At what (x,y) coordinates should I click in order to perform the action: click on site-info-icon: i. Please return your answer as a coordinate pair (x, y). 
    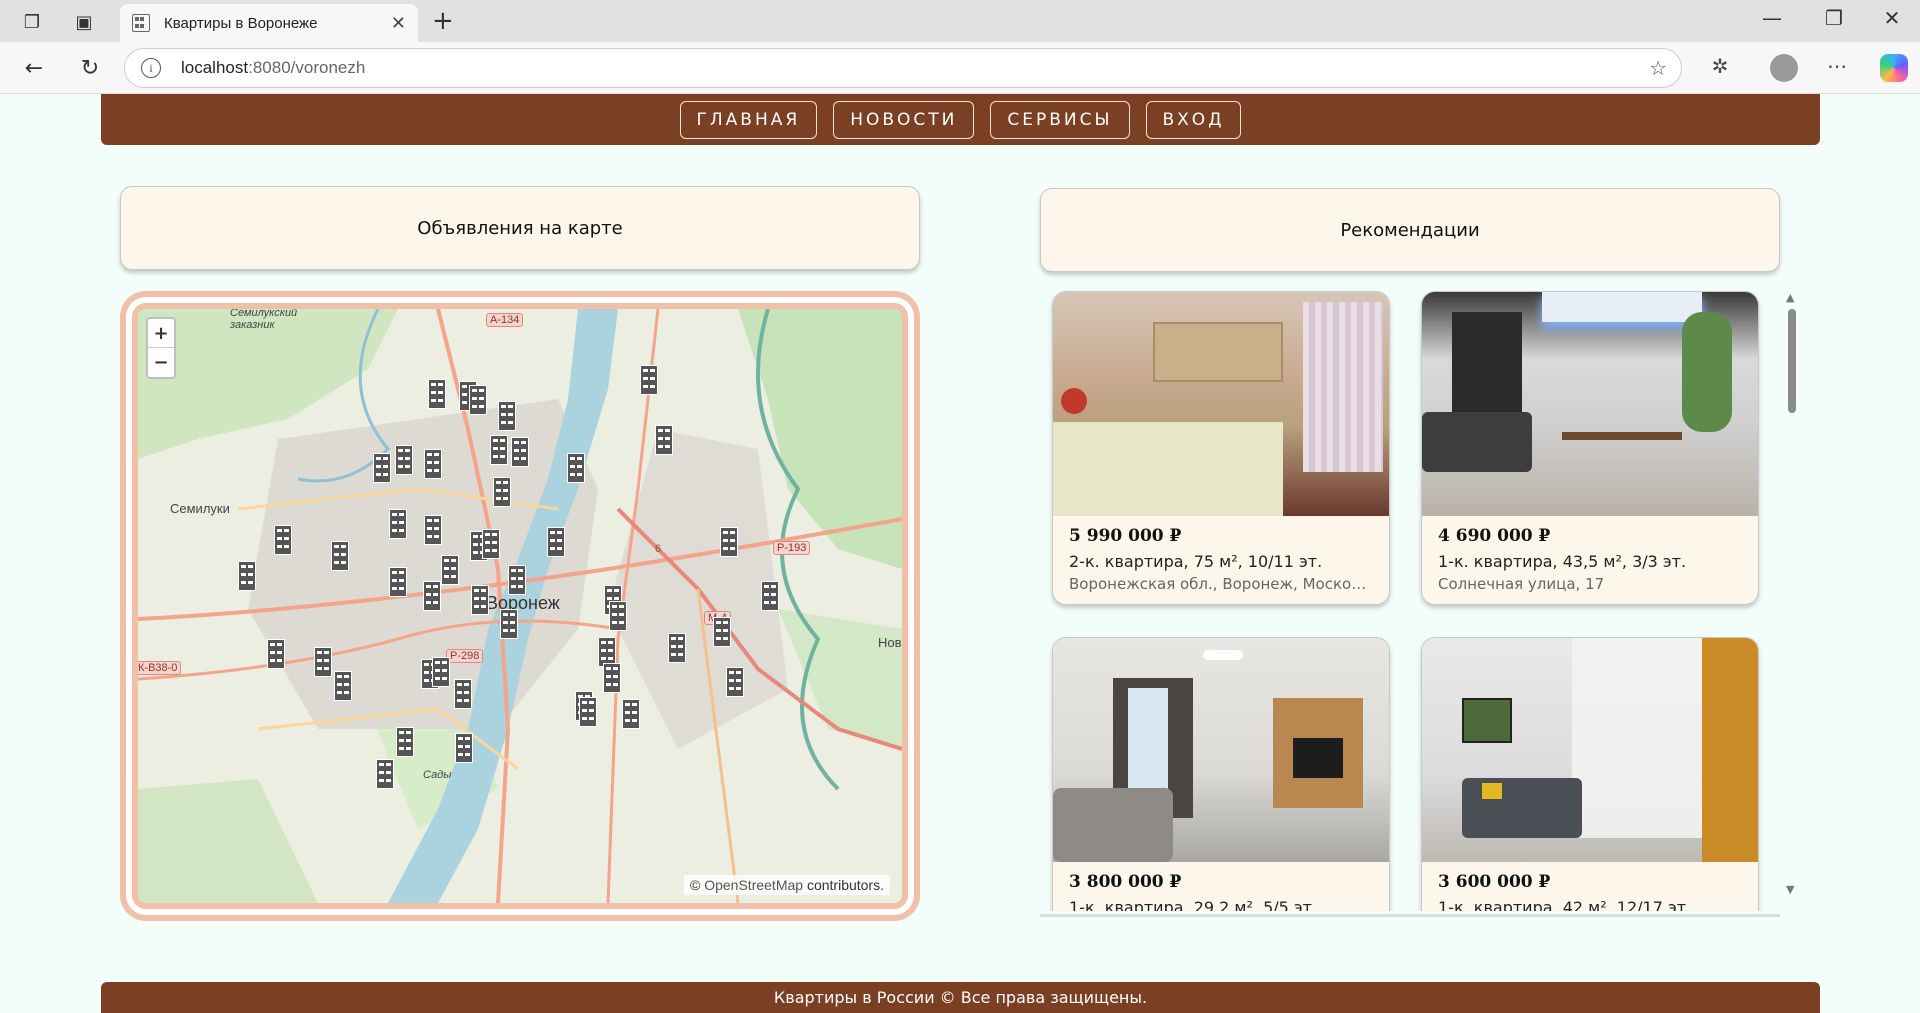
    Looking at the image, I should click on (151, 68).